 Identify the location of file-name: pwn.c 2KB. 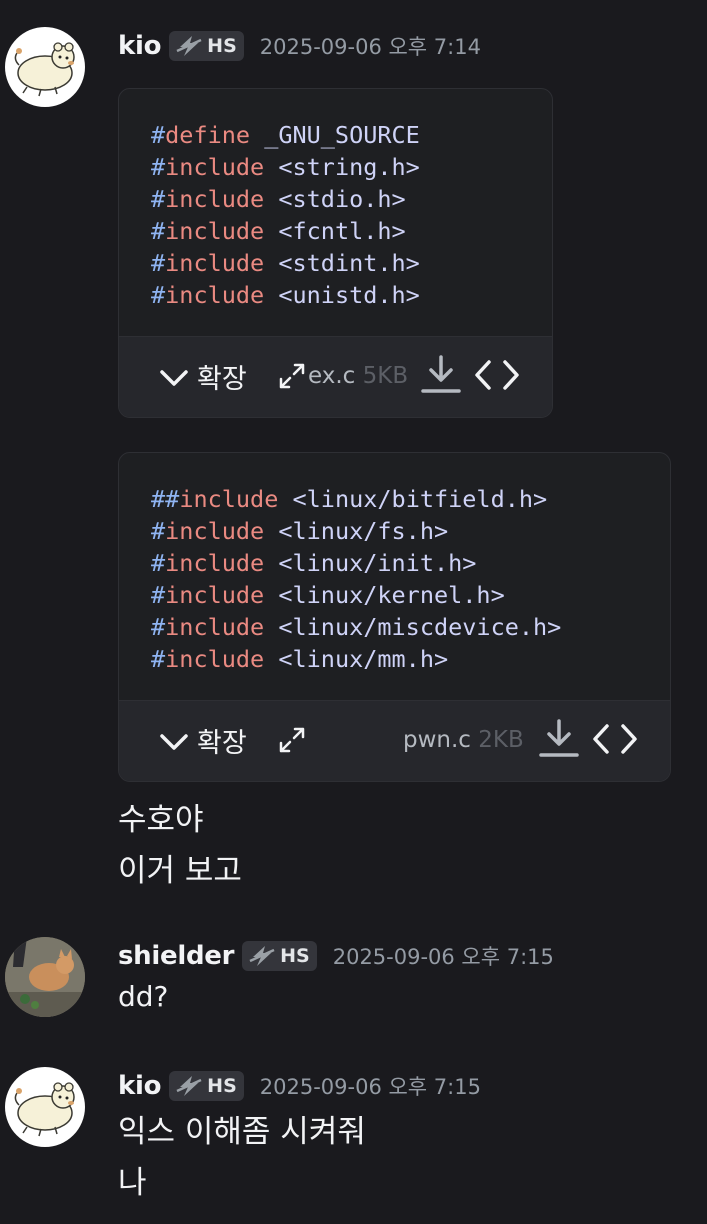
(463, 740).